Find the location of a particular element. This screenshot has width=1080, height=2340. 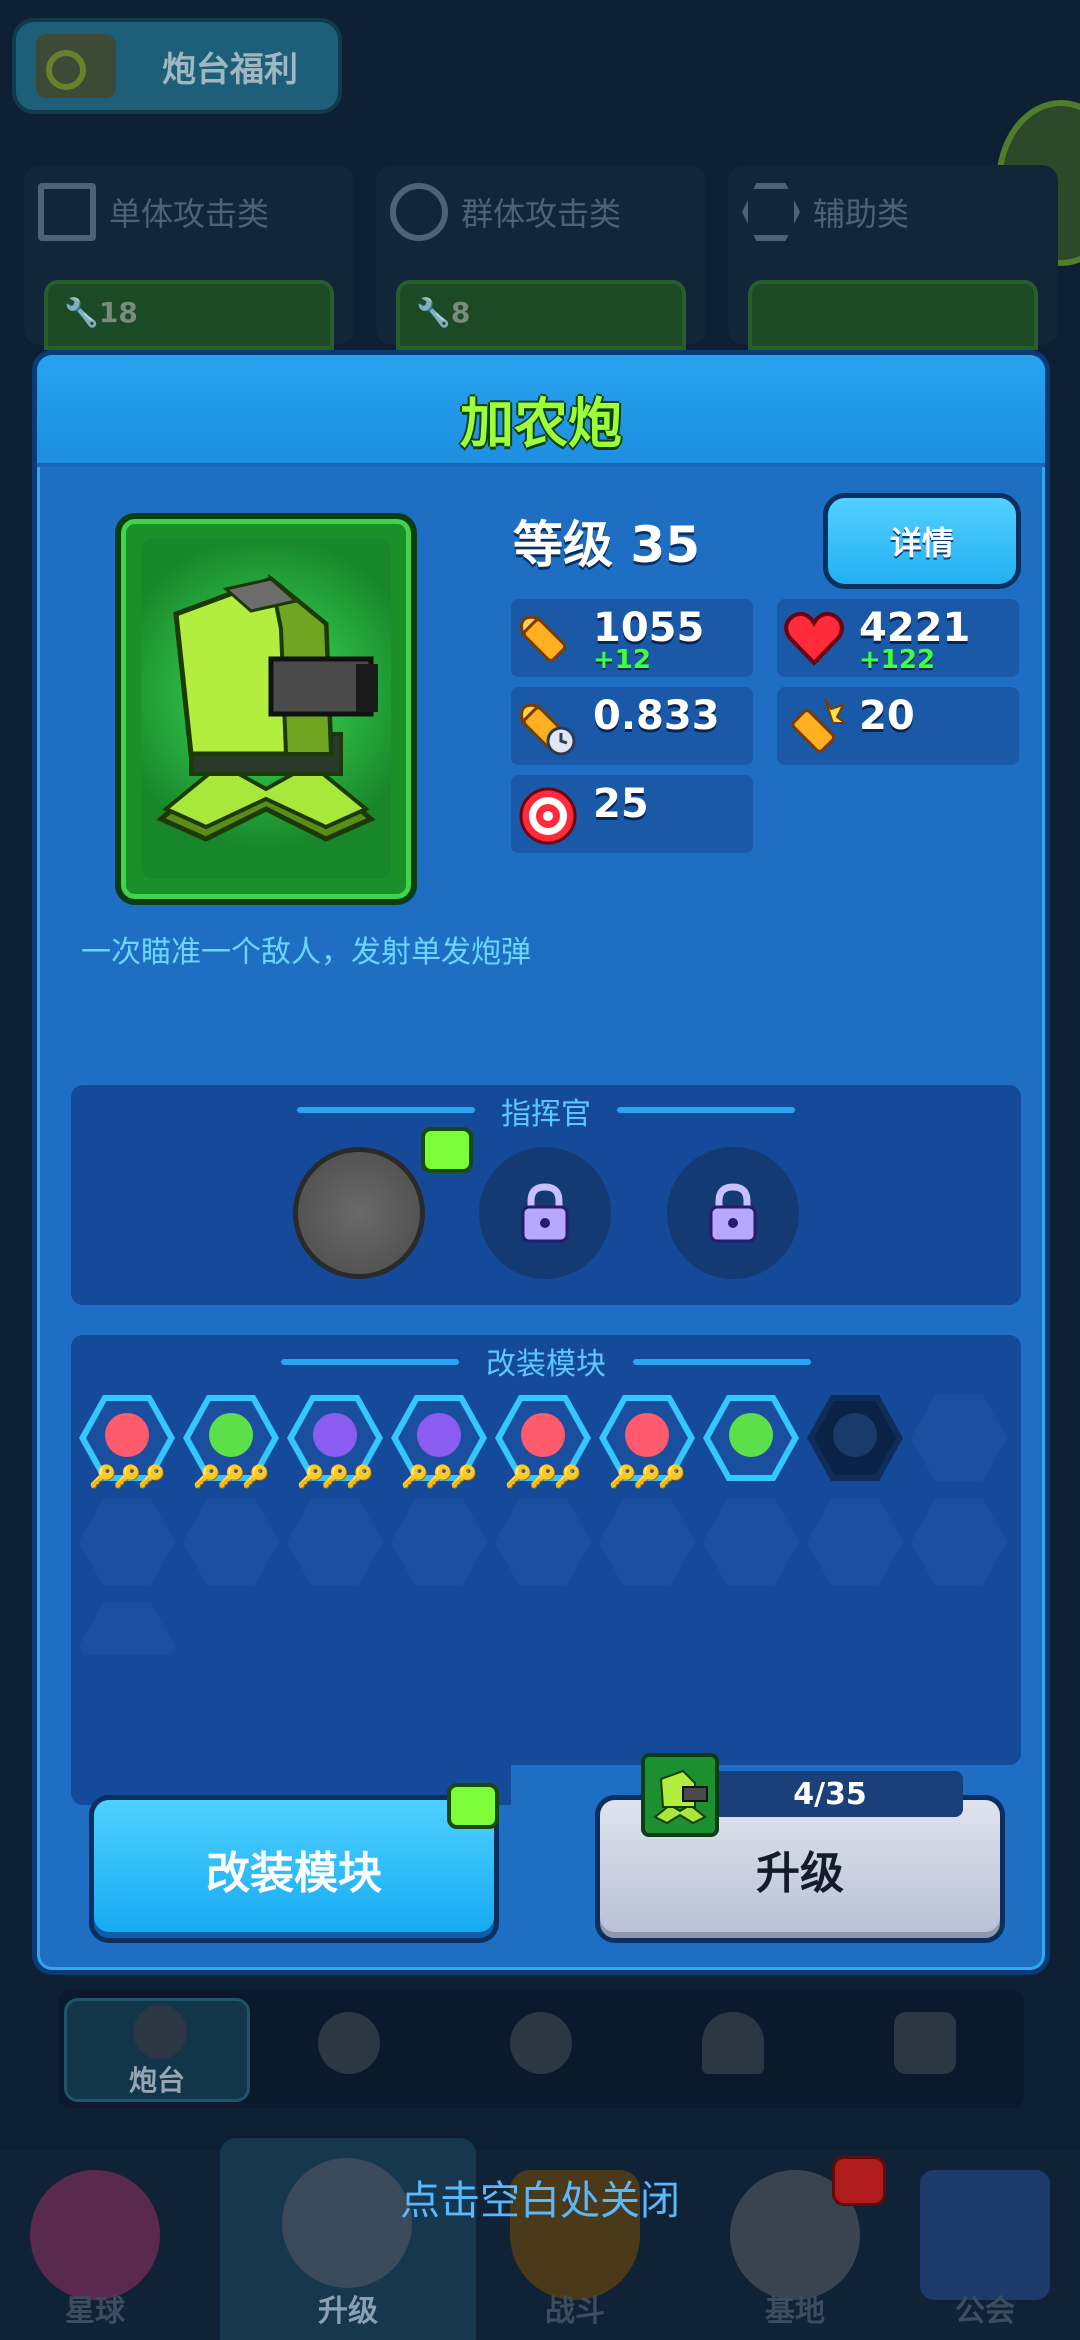

stat-value: 0.833 is located at coordinates (656, 716).